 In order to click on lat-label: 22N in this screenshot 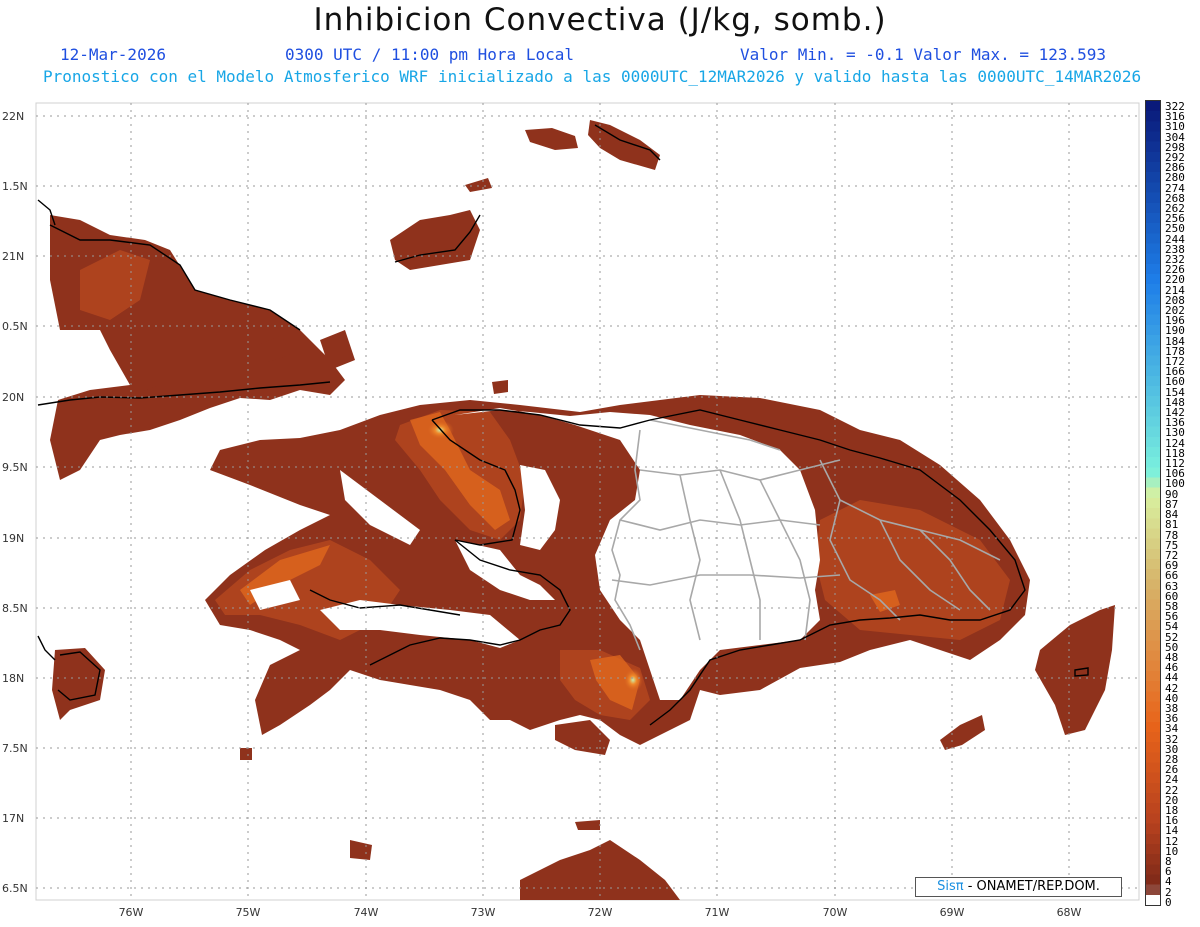, I will do `click(13, 116)`.